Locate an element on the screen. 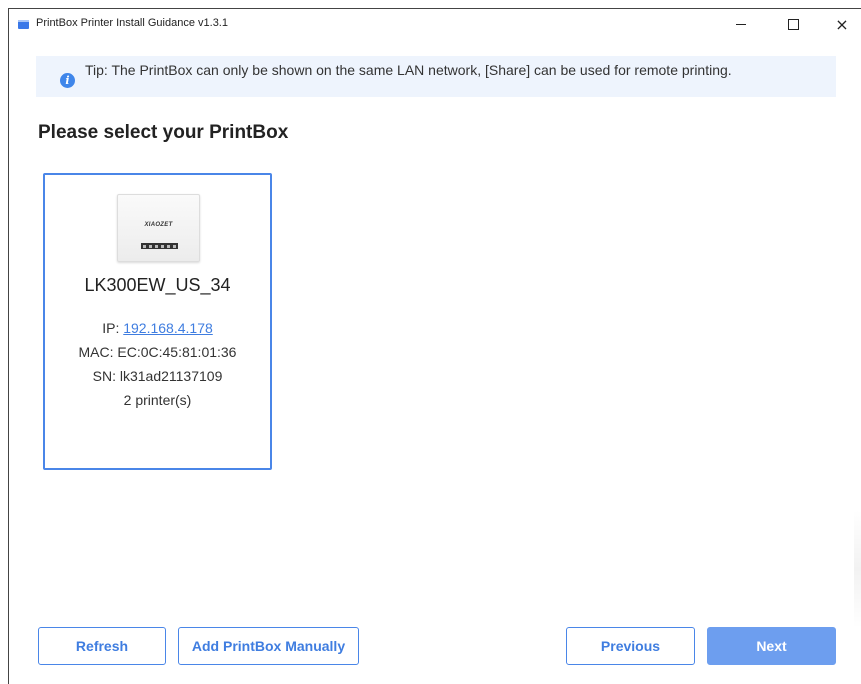 Image resolution: width=861 pixels, height=684 pixels. scroll-edge is located at coordinates (857, 569).